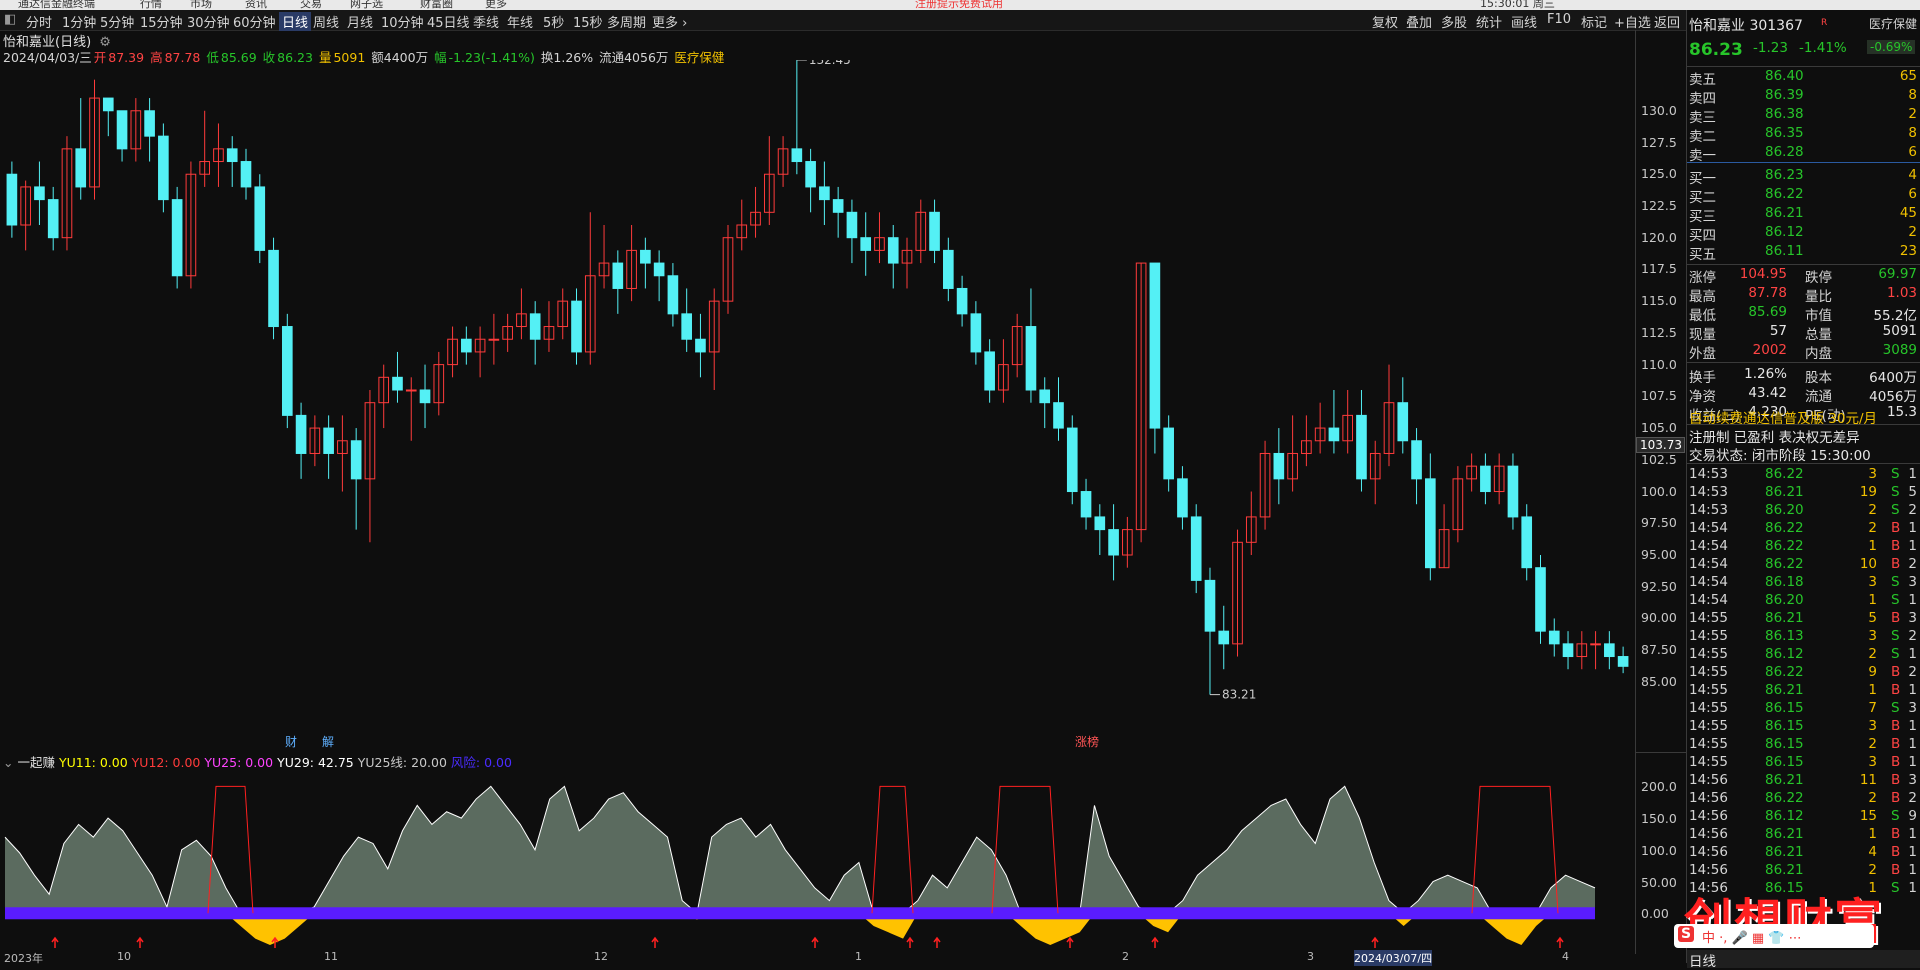  Describe the element at coordinates (1702, 960) in the screenshot. I see `tab-daily: 日线` at that location.